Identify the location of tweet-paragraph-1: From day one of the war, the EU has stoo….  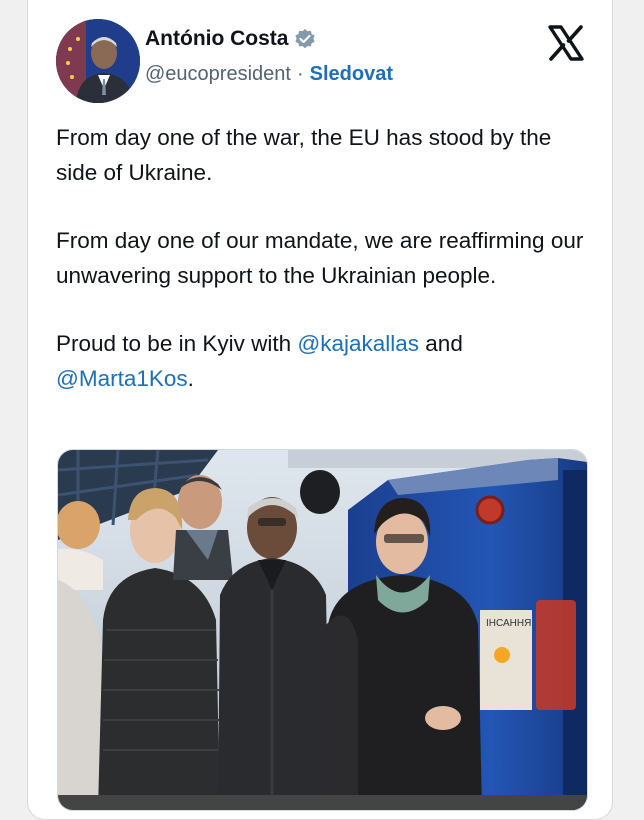
(304, 155).